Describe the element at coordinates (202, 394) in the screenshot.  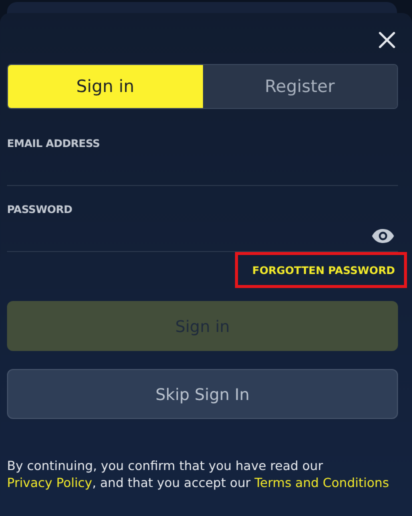
I see `skip-button: Skip Sign In` at that location.